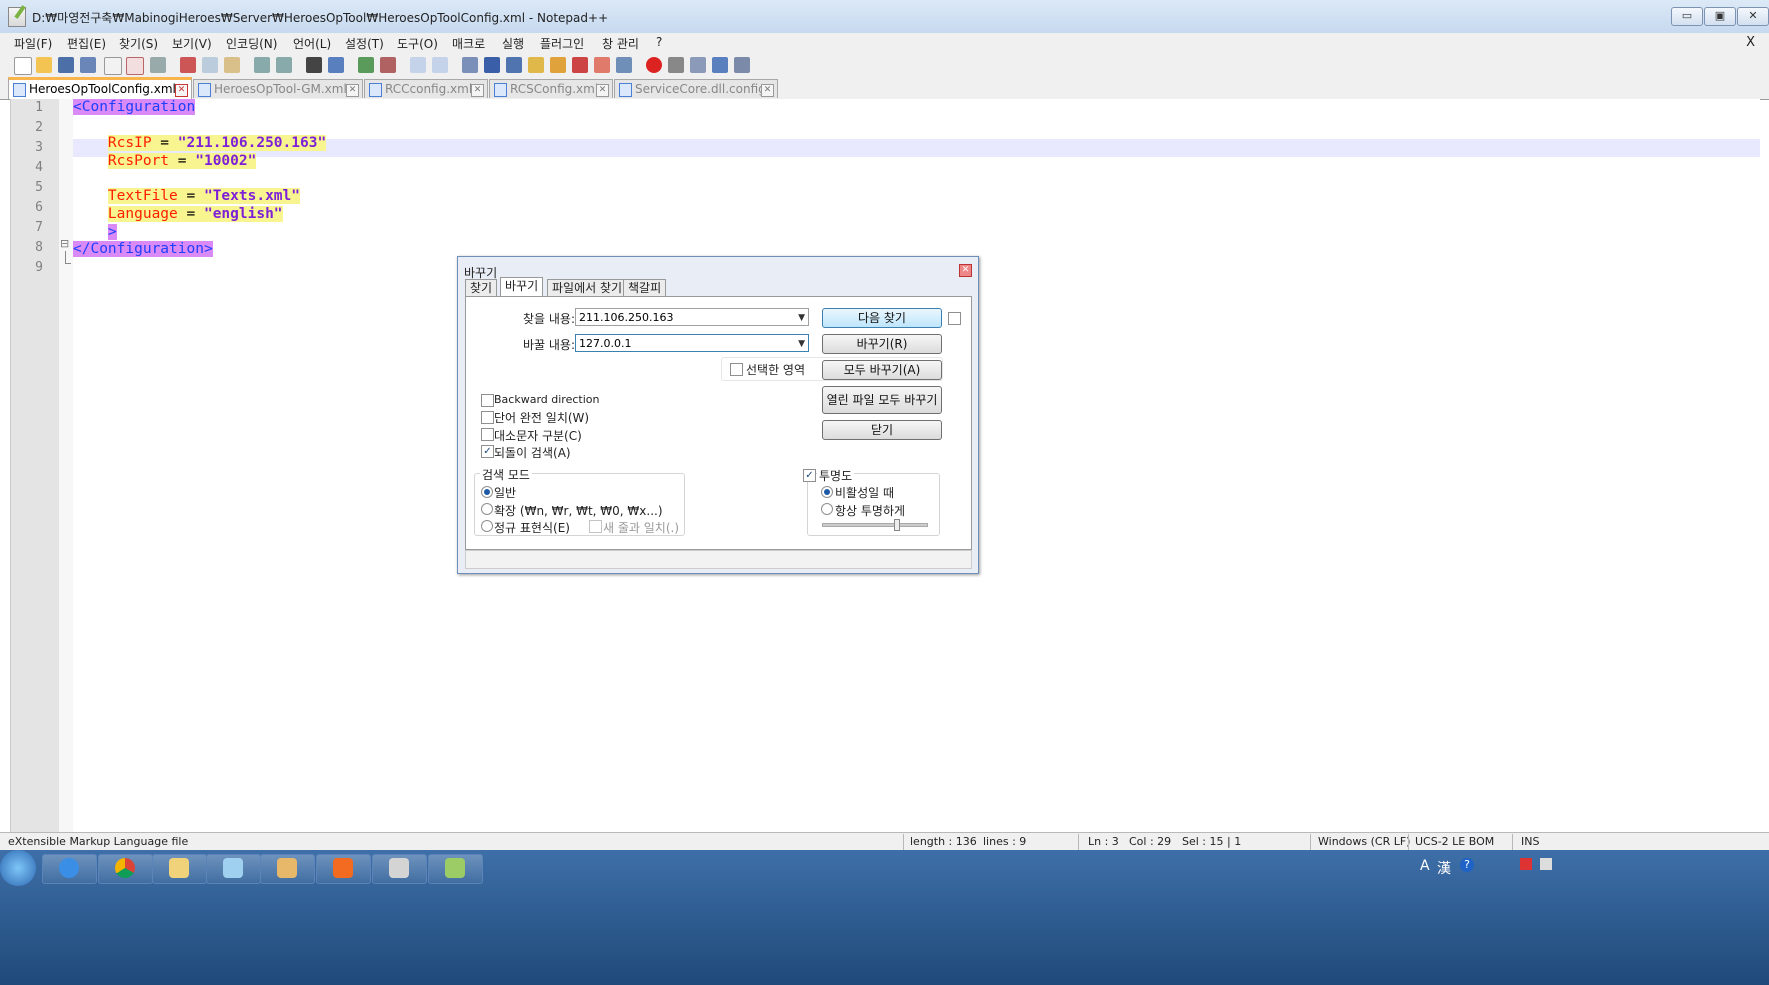 The image size is (1769, 985). Describe the element at coordinates (882, 430) in the screenshot. I see `dialog-close-button: 닫기` at that location.